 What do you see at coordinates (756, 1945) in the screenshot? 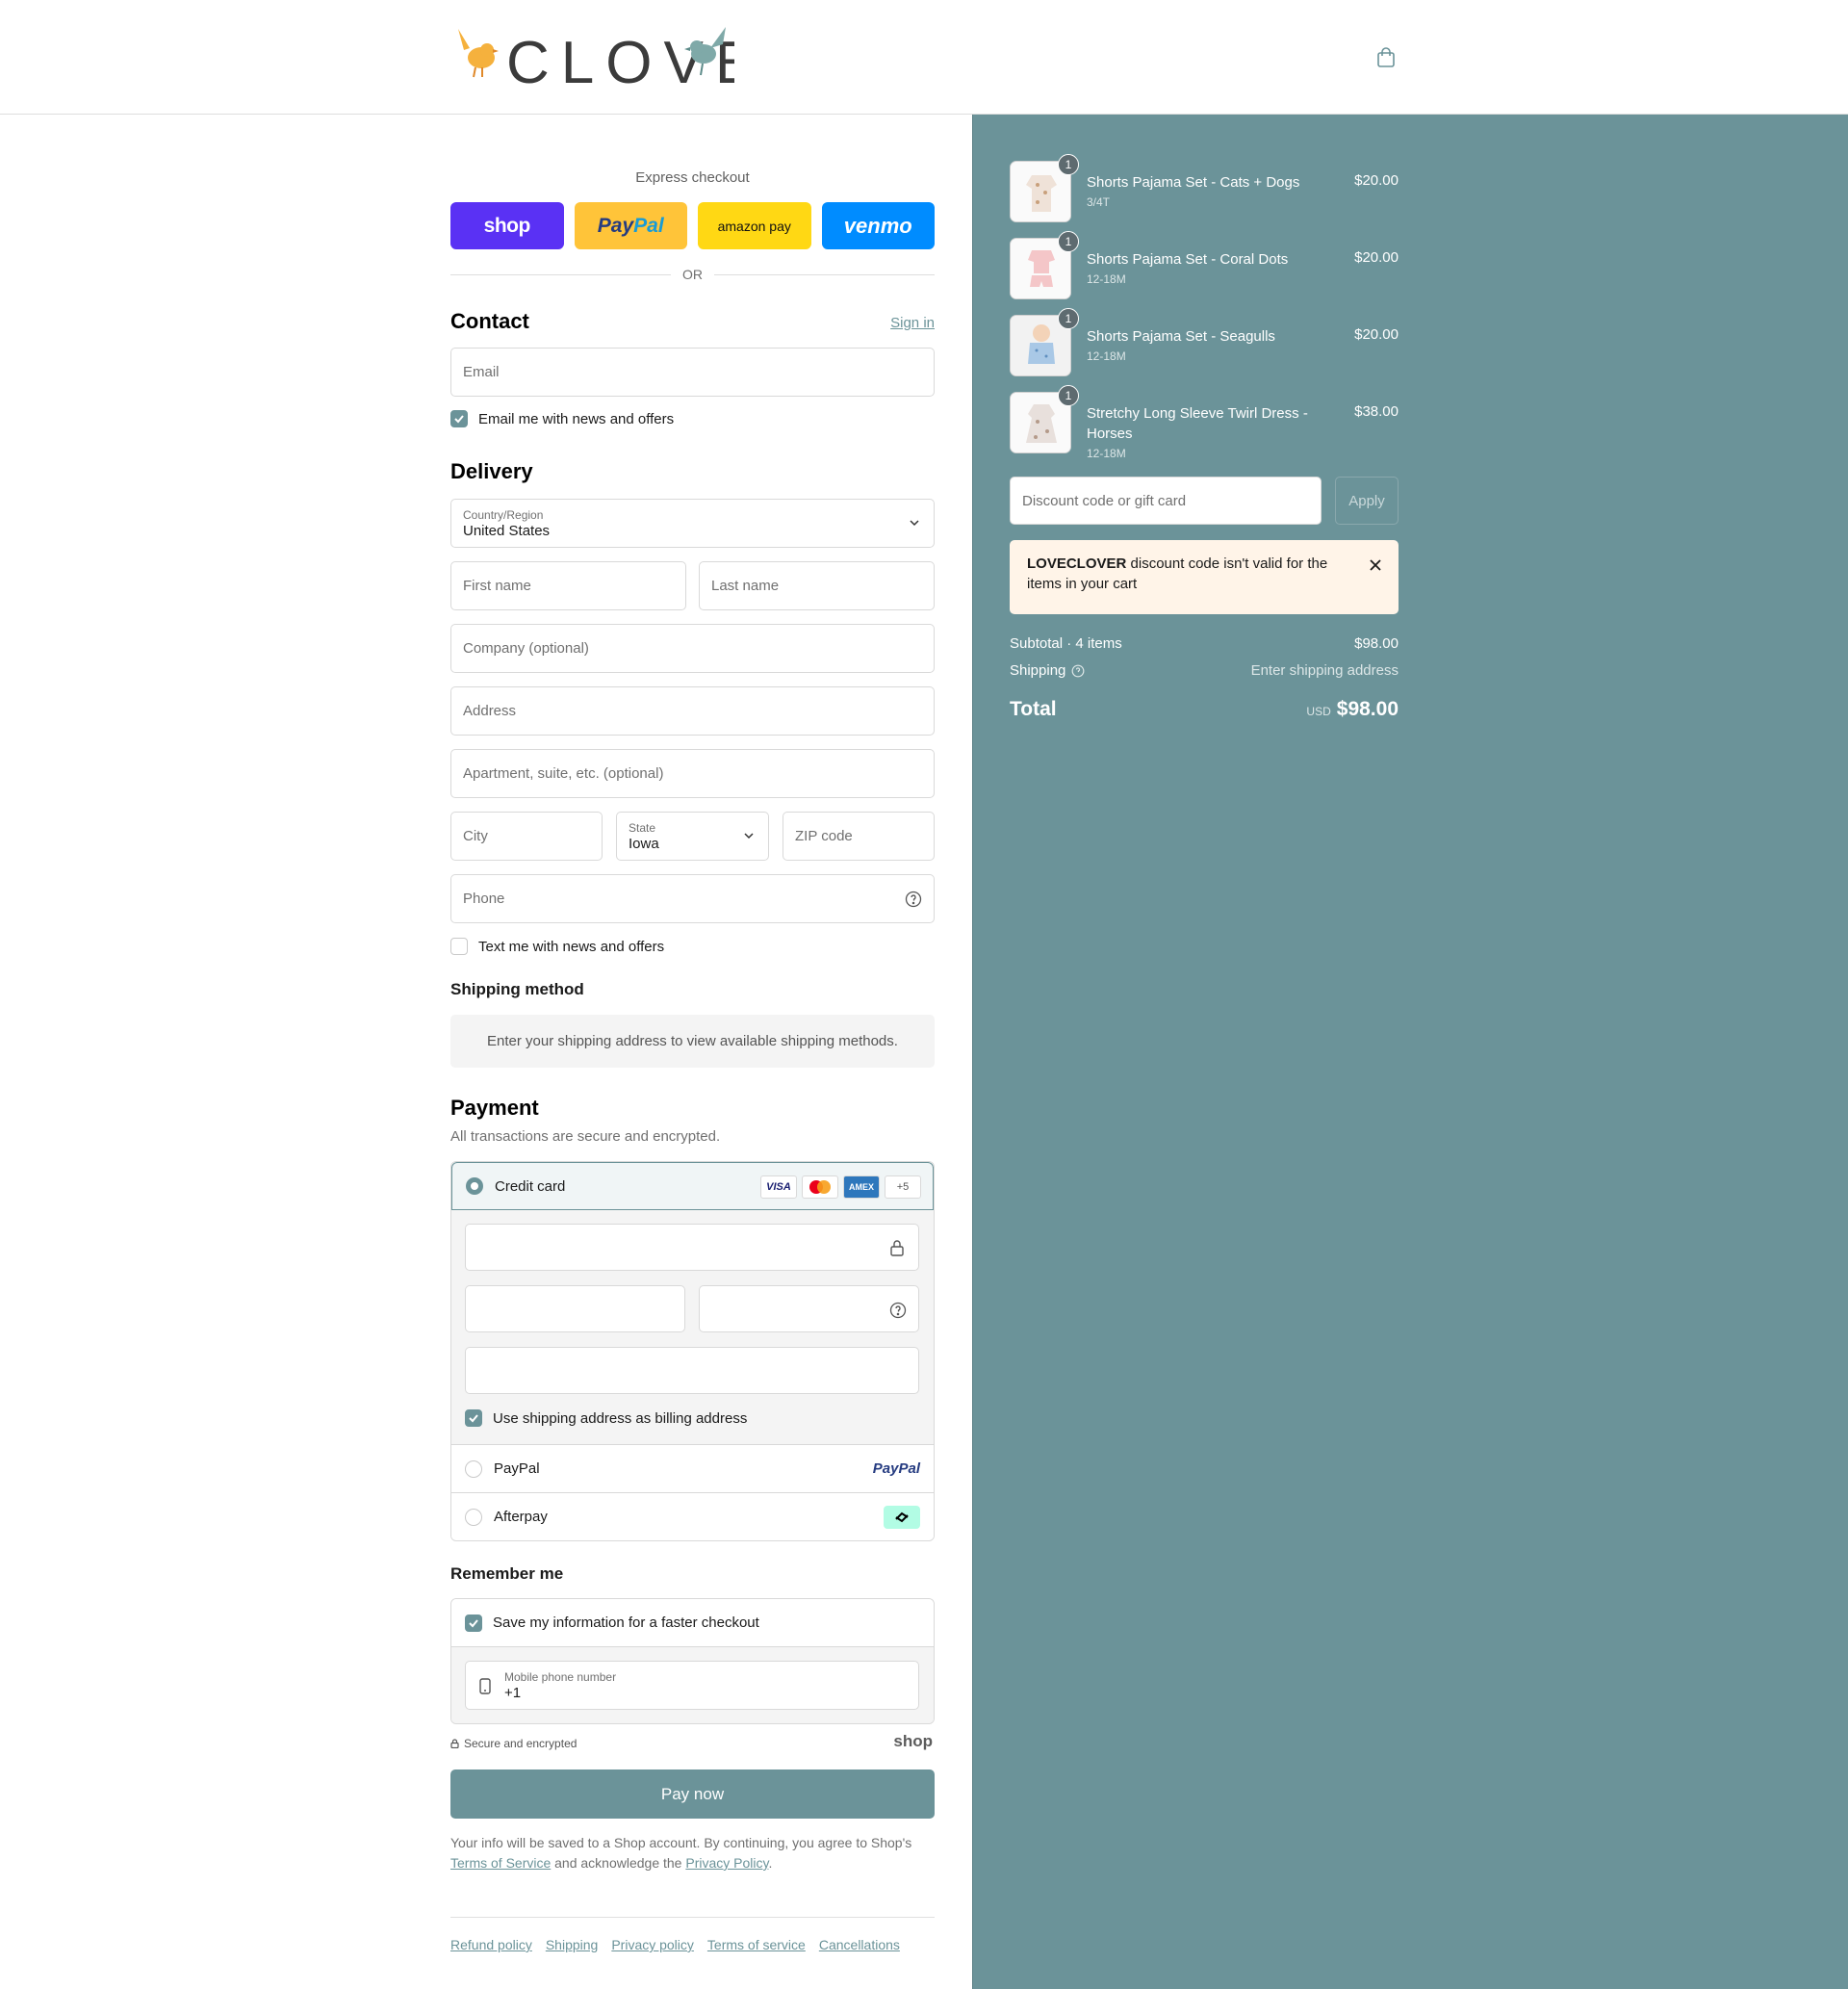
I see `terms-of-service-footer-link: Terms of service` at bounding box center [756, 1945].